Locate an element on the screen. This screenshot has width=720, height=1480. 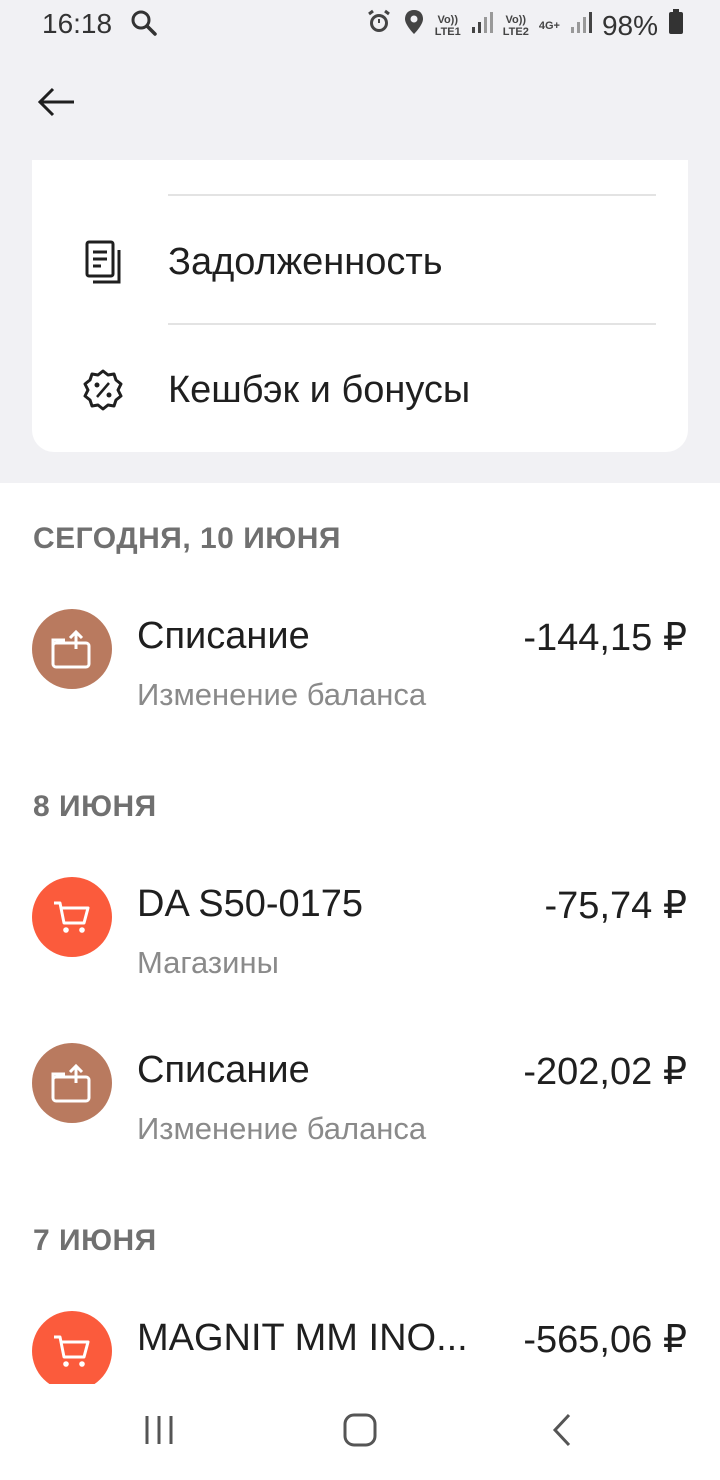
transaction-amount: -75,74 ₽ is located at coordinates (615, 906).